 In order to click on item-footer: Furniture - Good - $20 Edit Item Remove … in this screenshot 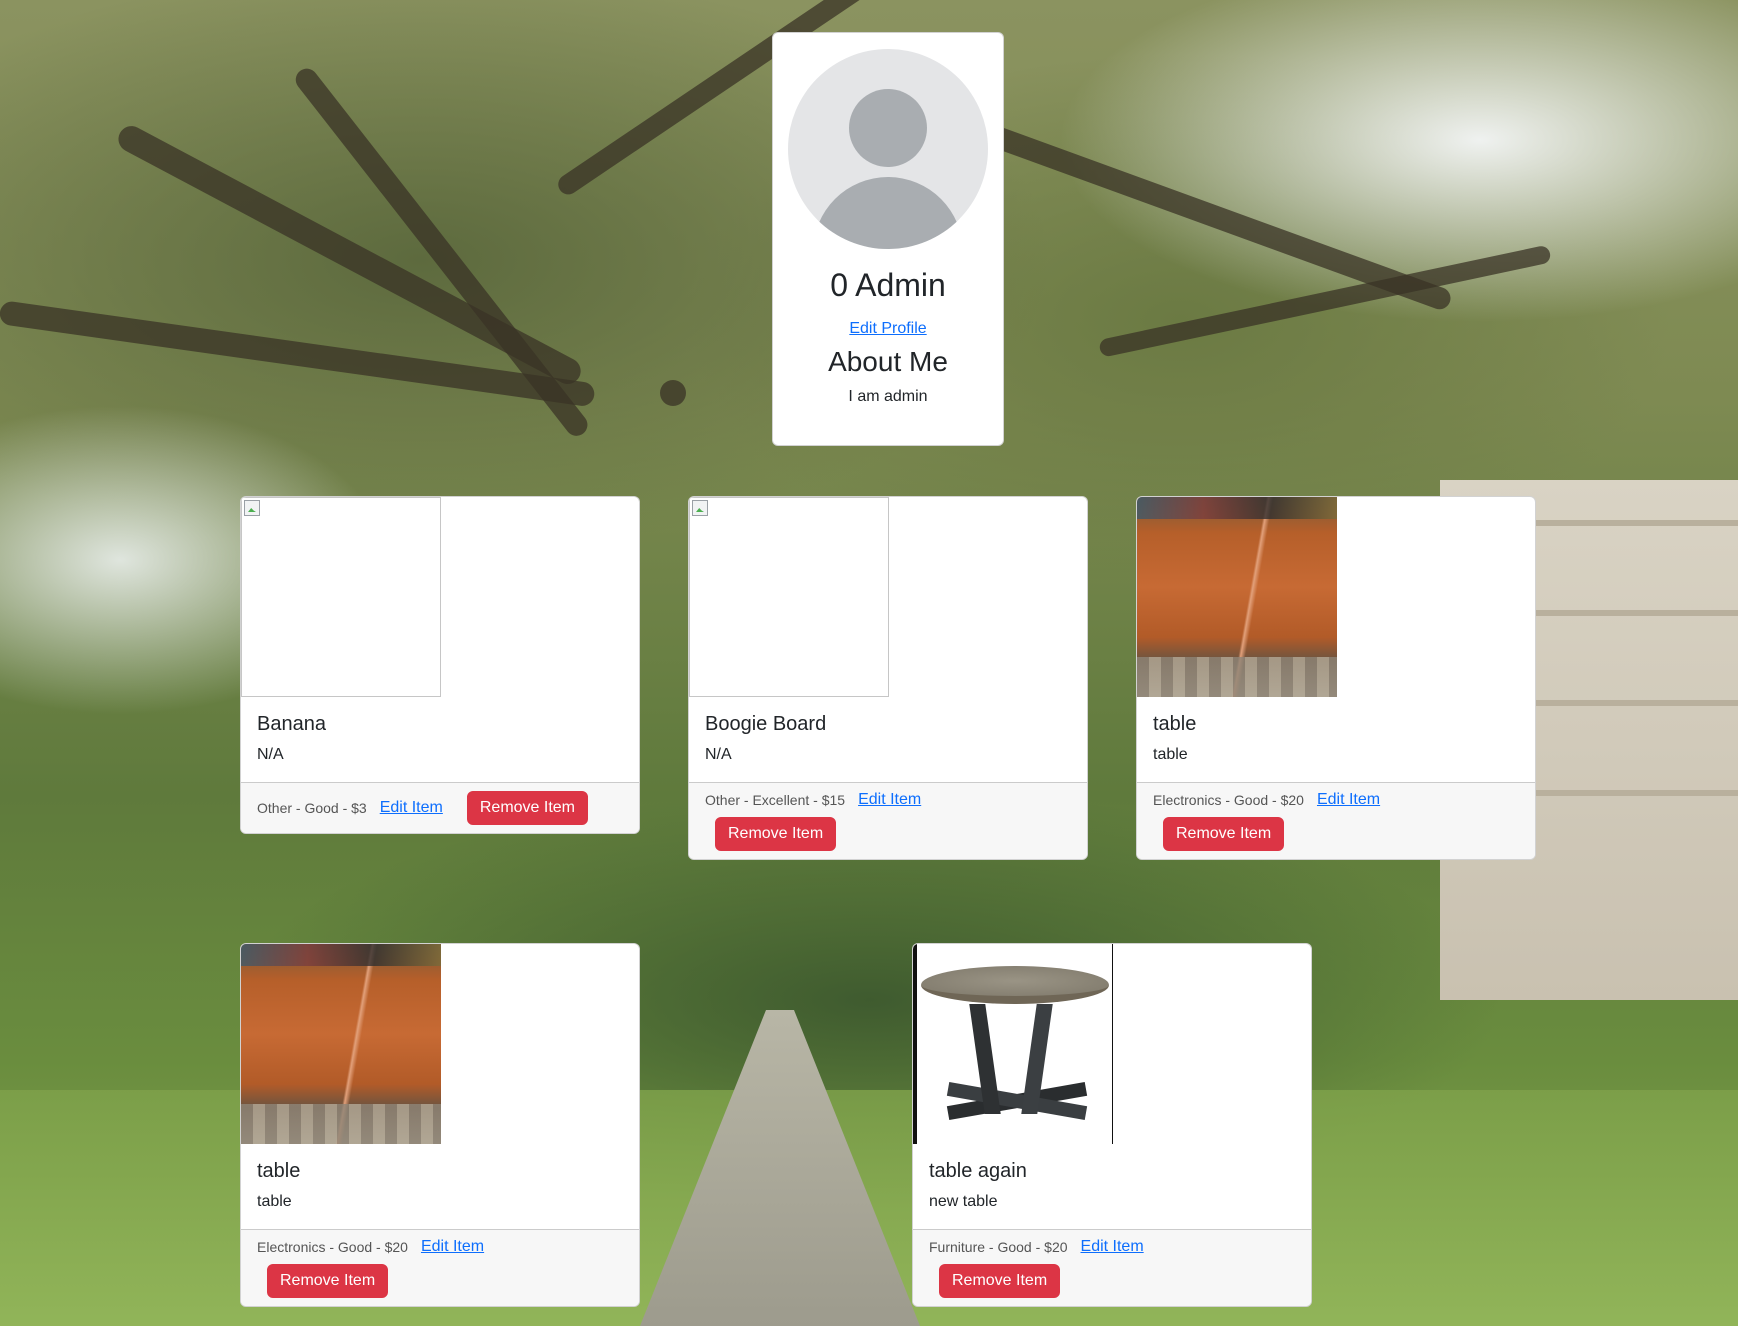, I will do `click(1112, 1267)`.